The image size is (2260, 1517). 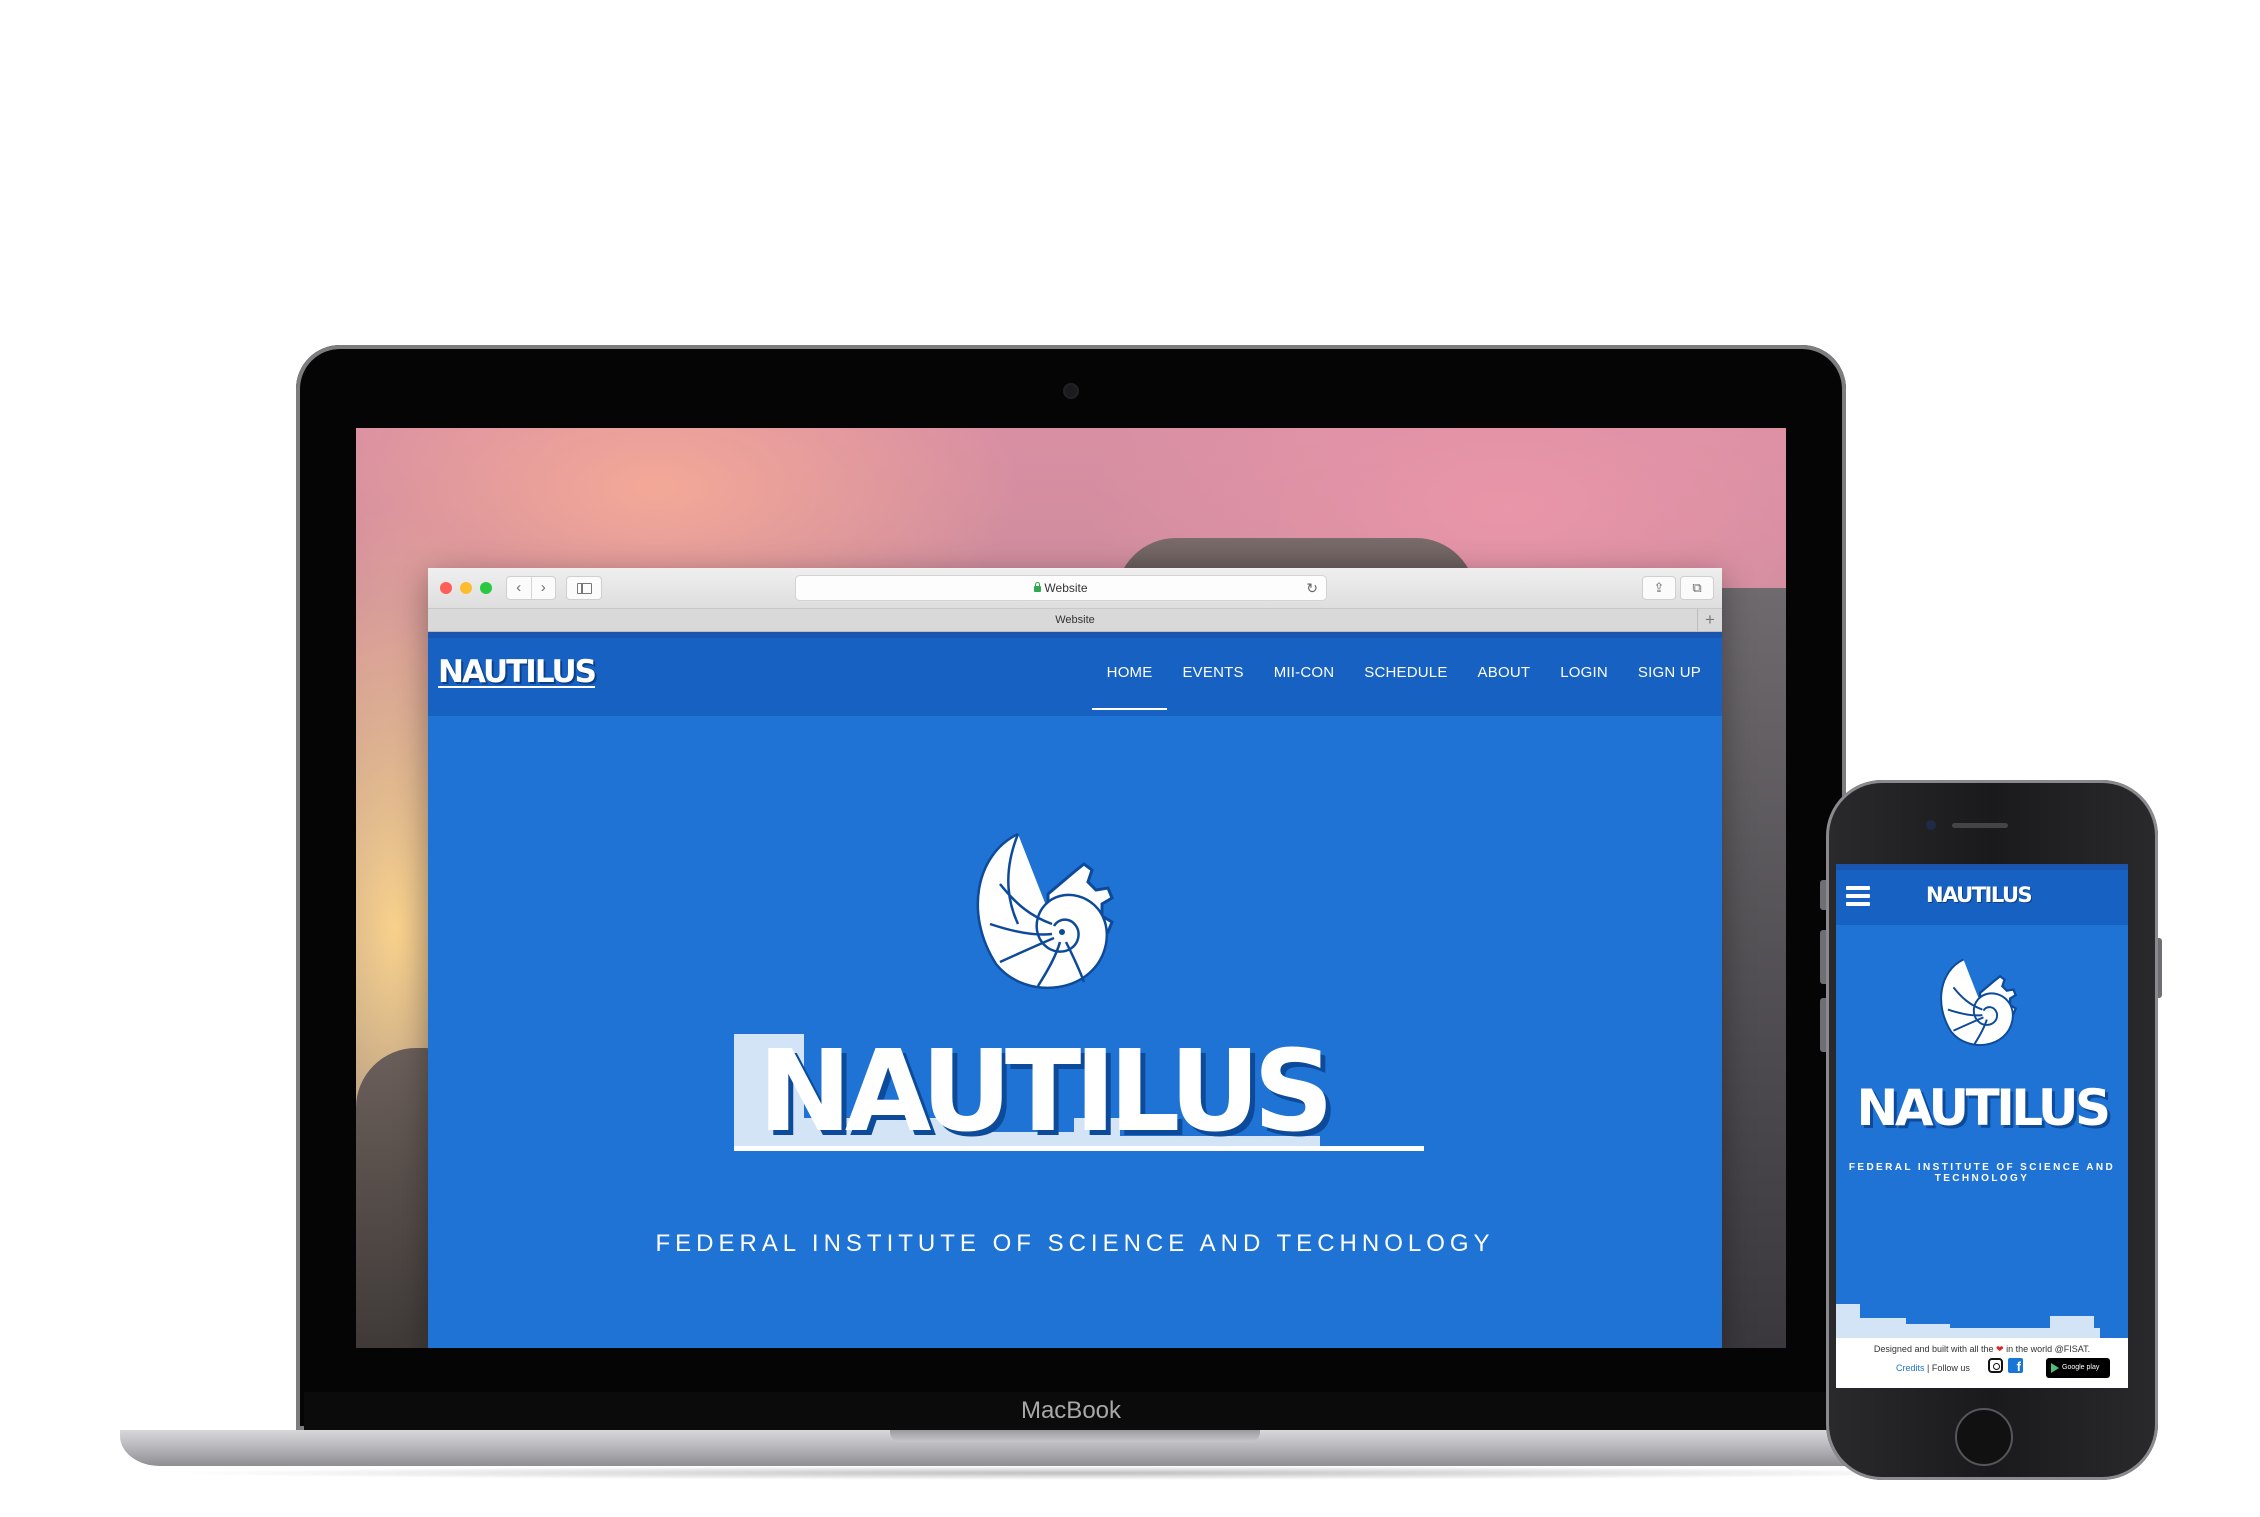 What do you see at coordinates (1129, 674) in the screenshot?
I see `menu-home: HOME` at bounding box center [1129, 674].